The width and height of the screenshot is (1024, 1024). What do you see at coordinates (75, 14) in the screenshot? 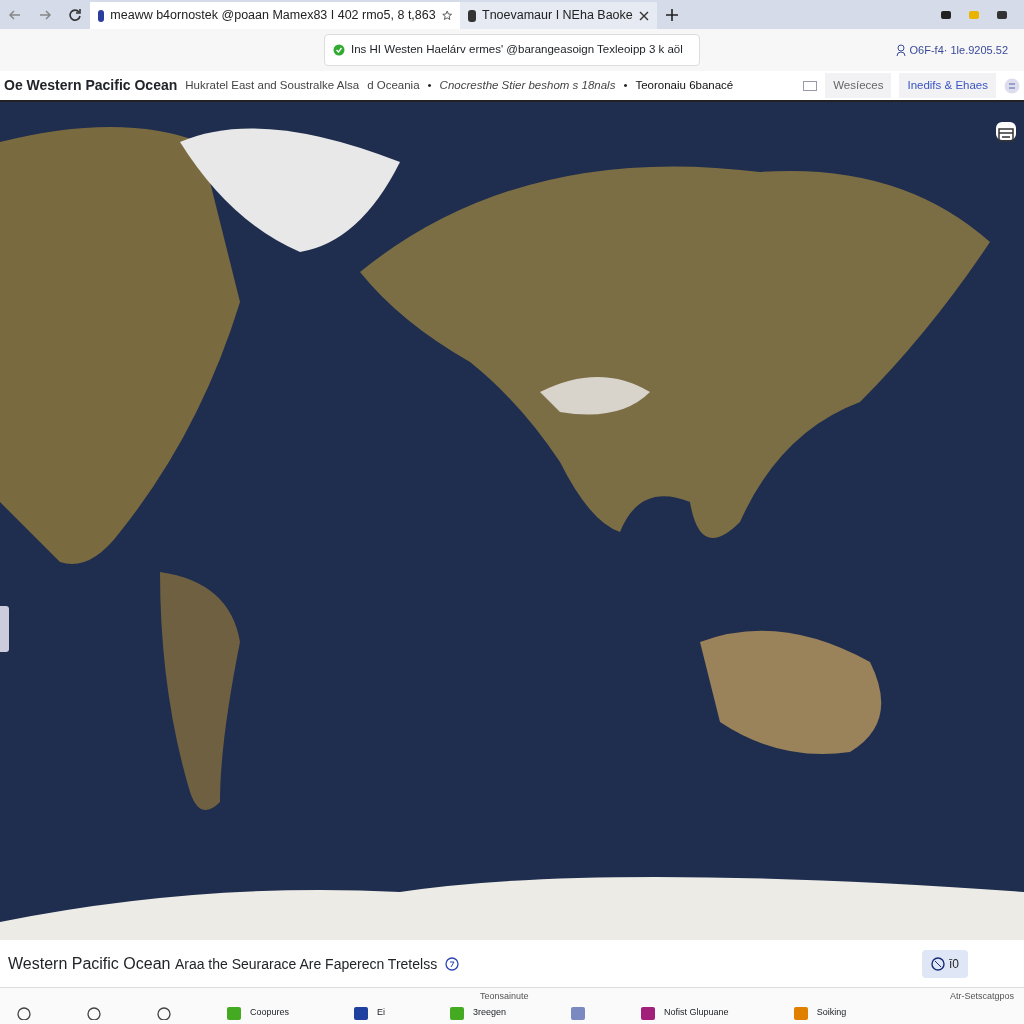
I see `reload-icon` at bounding box center [75, 14].